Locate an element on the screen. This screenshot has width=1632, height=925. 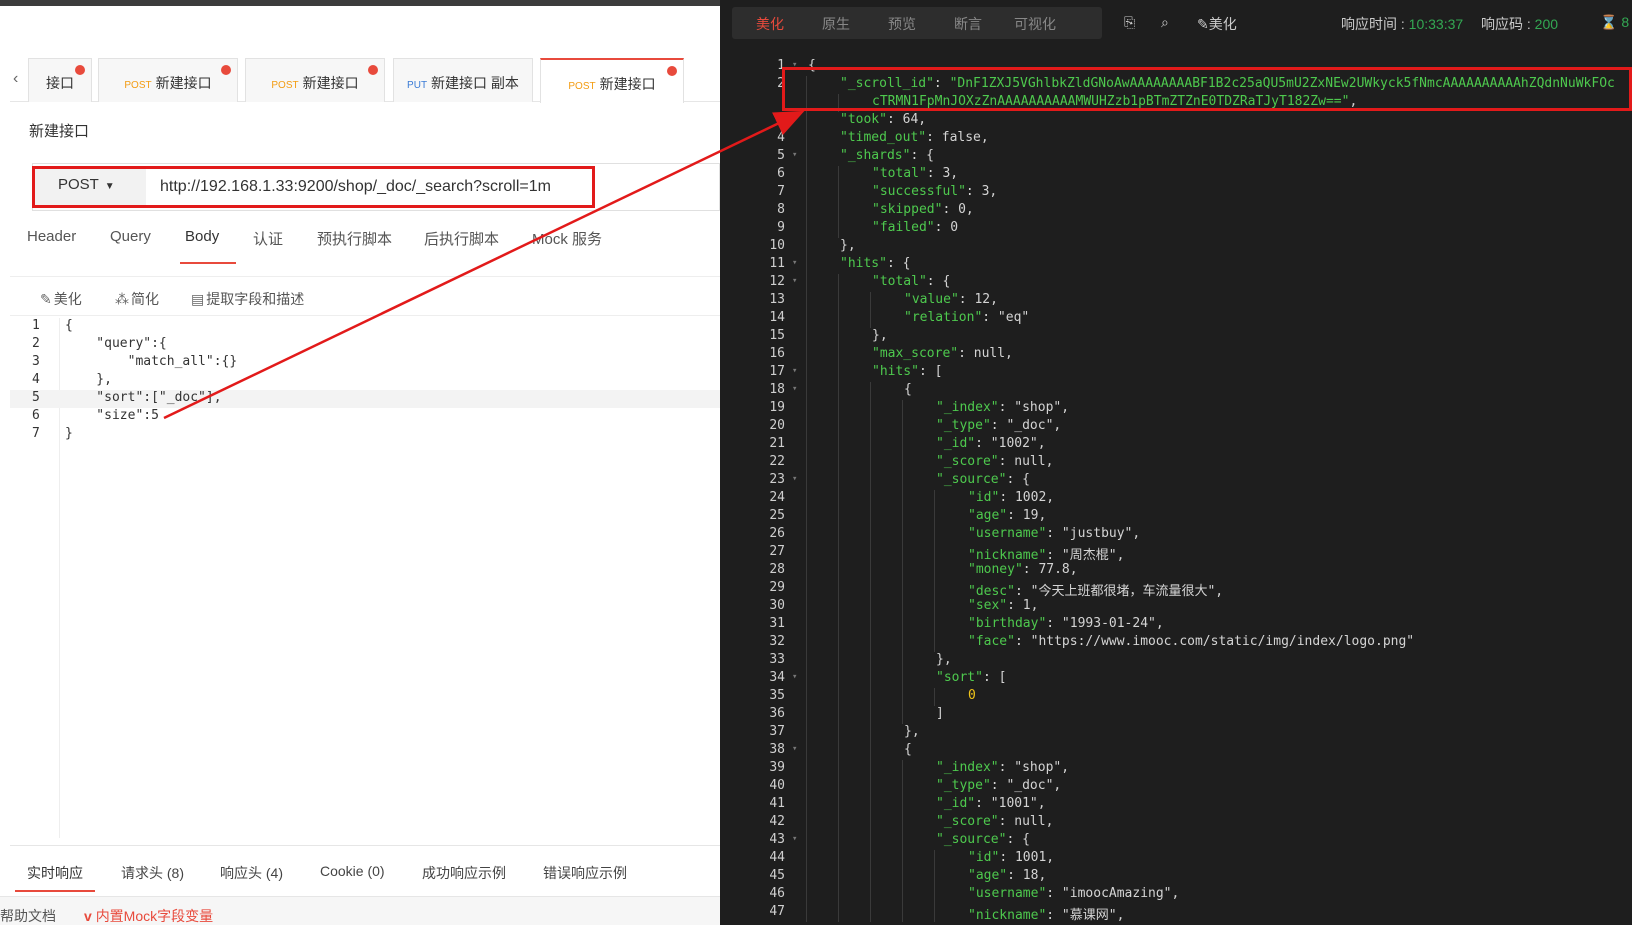
tab-mock-service: Mock 服务 is located at coordinates (567, 238).